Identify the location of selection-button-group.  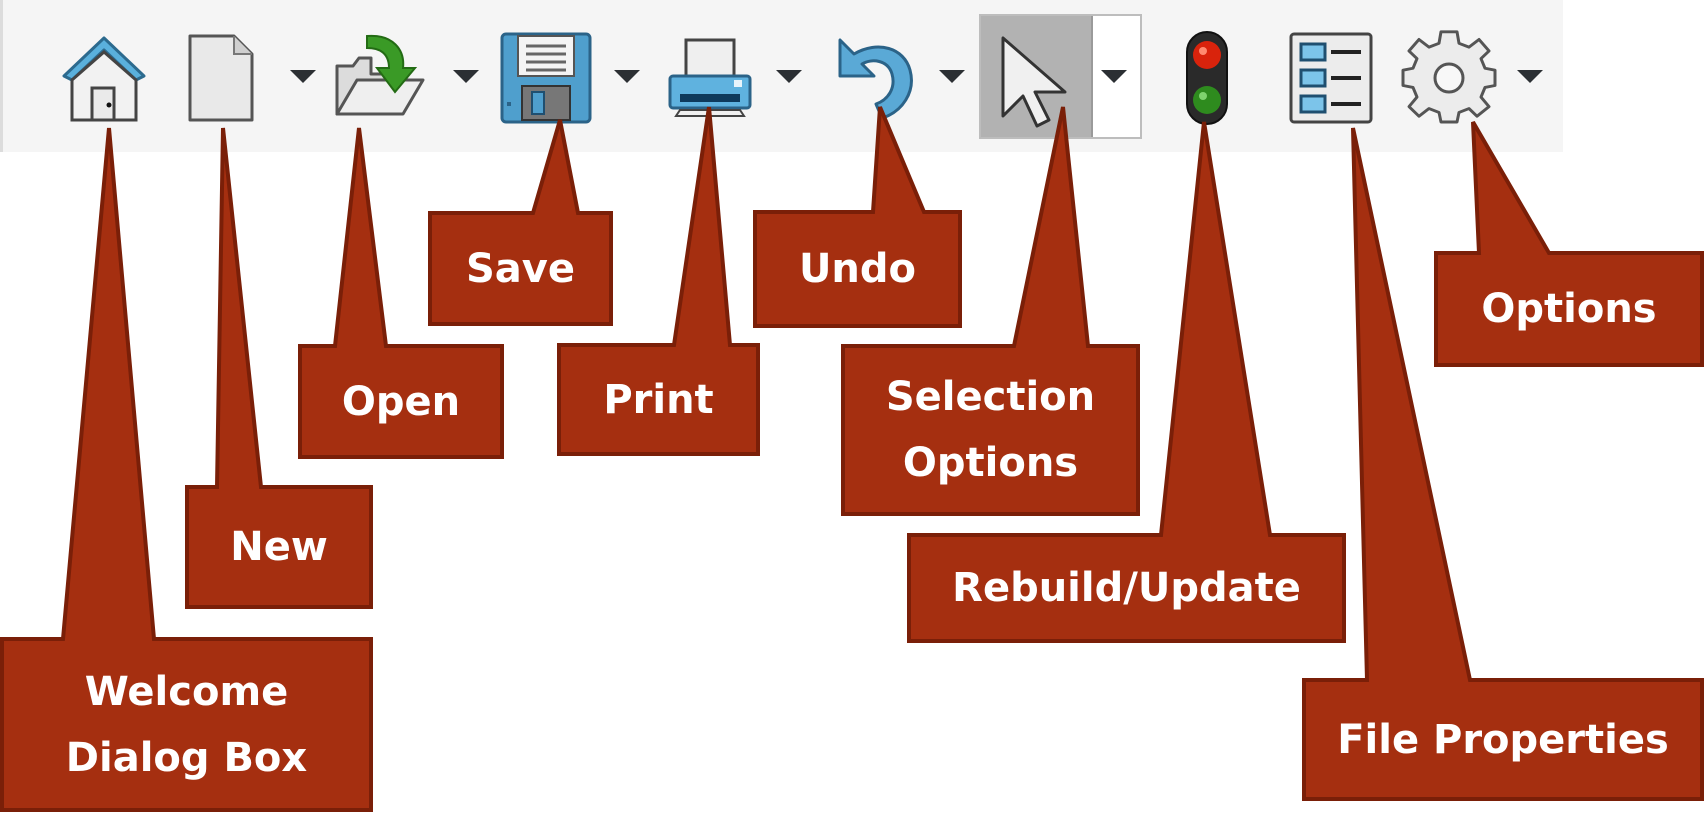
(1060, 76).